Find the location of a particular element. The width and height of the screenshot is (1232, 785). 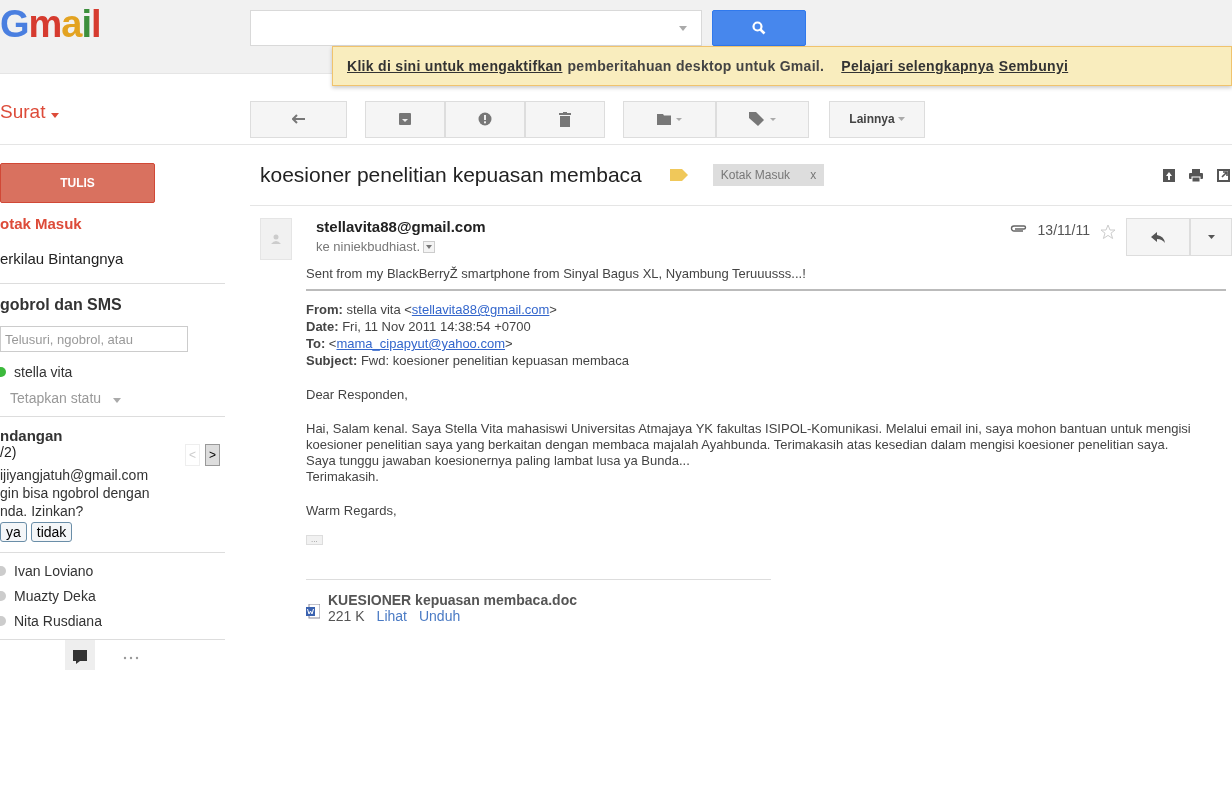

invitation-counter: /2) is located at coordinates (8, 453).